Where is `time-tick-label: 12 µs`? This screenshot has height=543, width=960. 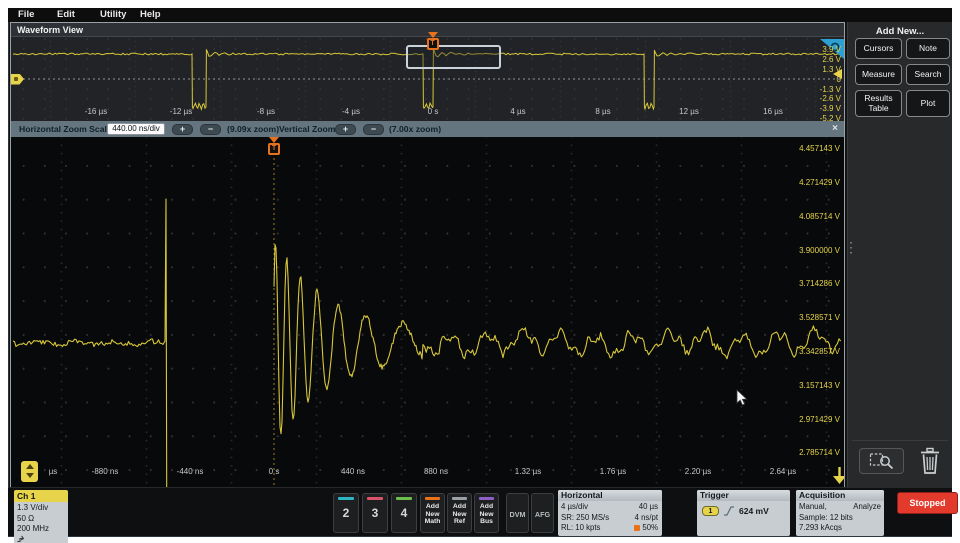
time-tick-label: 12 µs is located at coordinates (689, 111).